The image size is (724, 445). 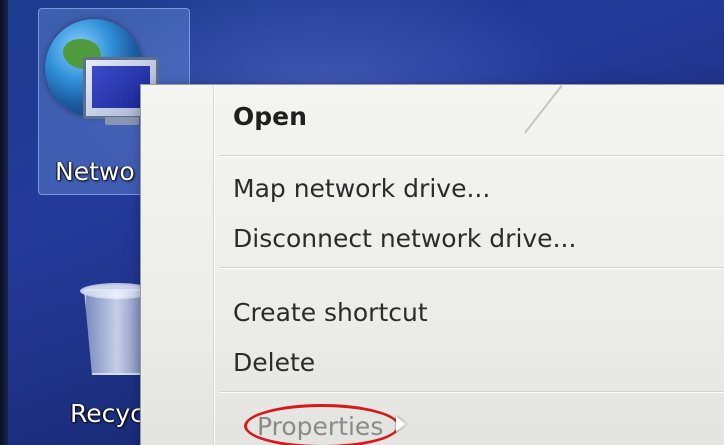 What do you see at coordinates (322, 424) in the screenshot?
I see `red-highlight-circle` at bounding box center [322, 424].